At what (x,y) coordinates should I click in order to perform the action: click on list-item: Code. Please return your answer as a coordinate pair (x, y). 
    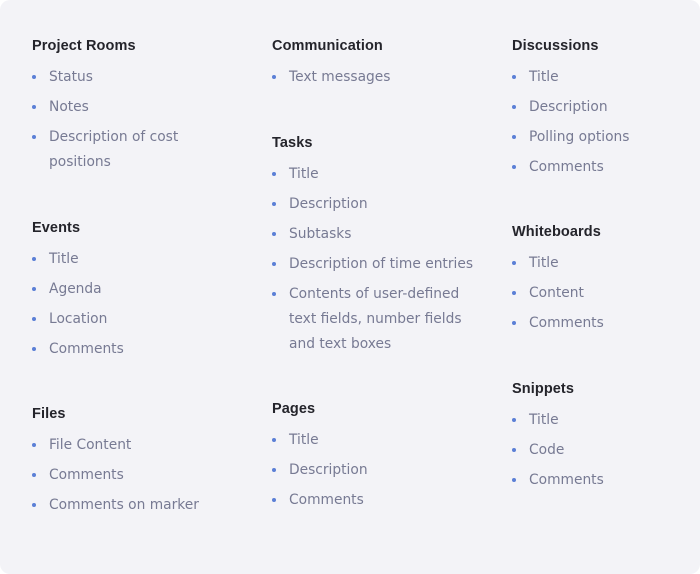
    Looking at the image, I should click on (602, 450).